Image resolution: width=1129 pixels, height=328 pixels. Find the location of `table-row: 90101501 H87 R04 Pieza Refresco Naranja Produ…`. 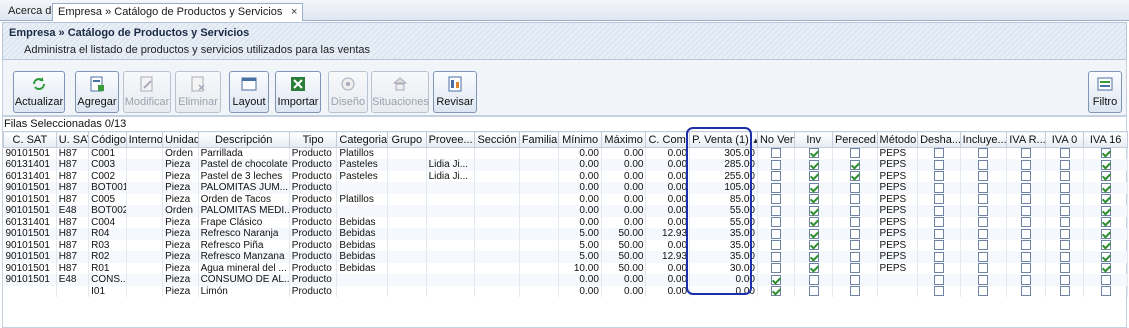

table-row: 90101501 H87 R04 Pieza Refresco Naranja Produ… is located at coordinates (565, 234).